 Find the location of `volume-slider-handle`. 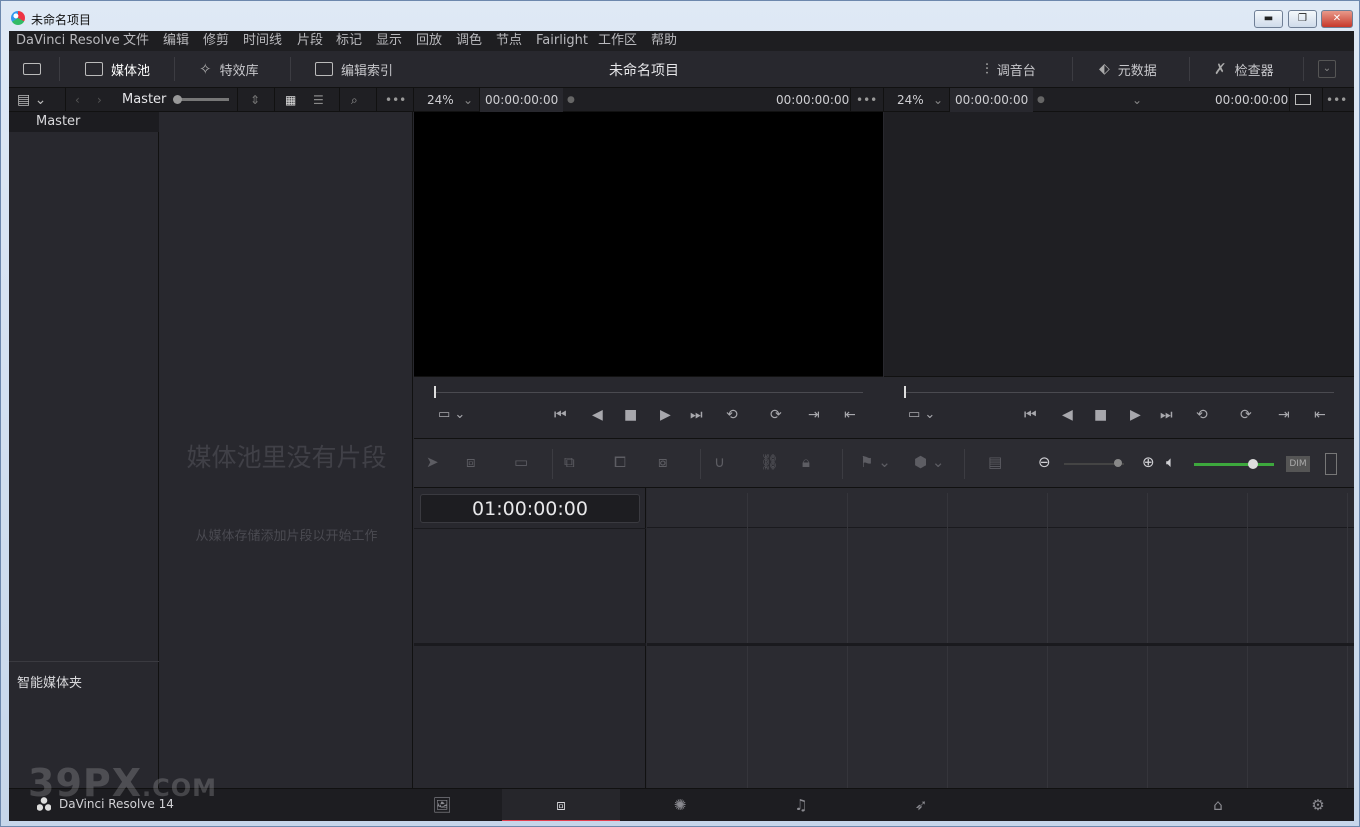

volume-slider-handle is located at coordinates (1253, 464).